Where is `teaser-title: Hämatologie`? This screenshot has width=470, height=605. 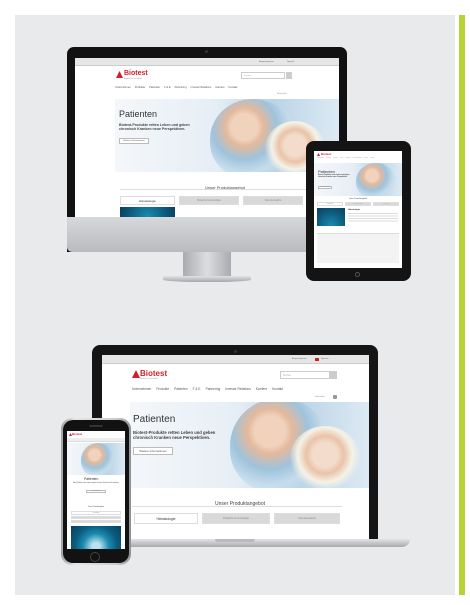
teaser-title: Hämatologie is located at coordinates (354, 210).